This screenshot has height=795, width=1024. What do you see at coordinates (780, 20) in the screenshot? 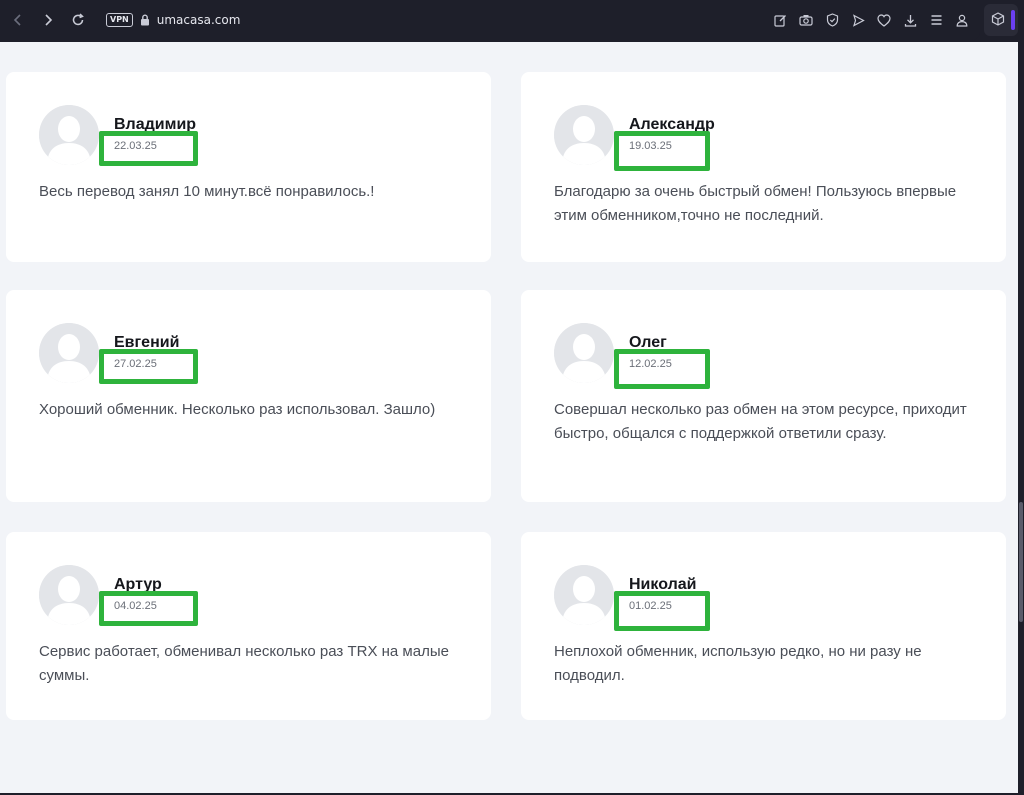
I see `edit-icon` at bounding box center [780, 20].